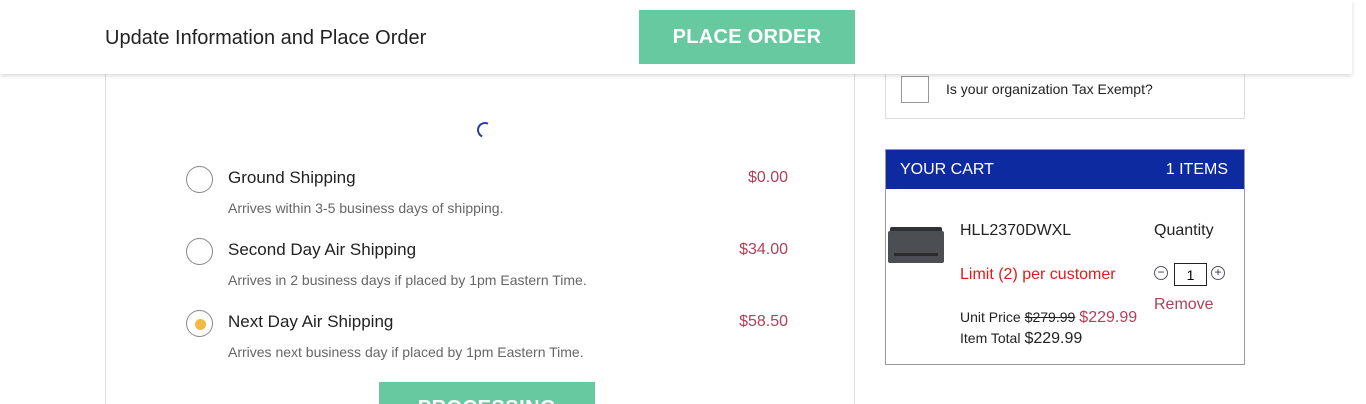 This screenshot has width=1366, height=404. I want to click on purchase-limit: Limit (2) per customer, so click(1038, 274).